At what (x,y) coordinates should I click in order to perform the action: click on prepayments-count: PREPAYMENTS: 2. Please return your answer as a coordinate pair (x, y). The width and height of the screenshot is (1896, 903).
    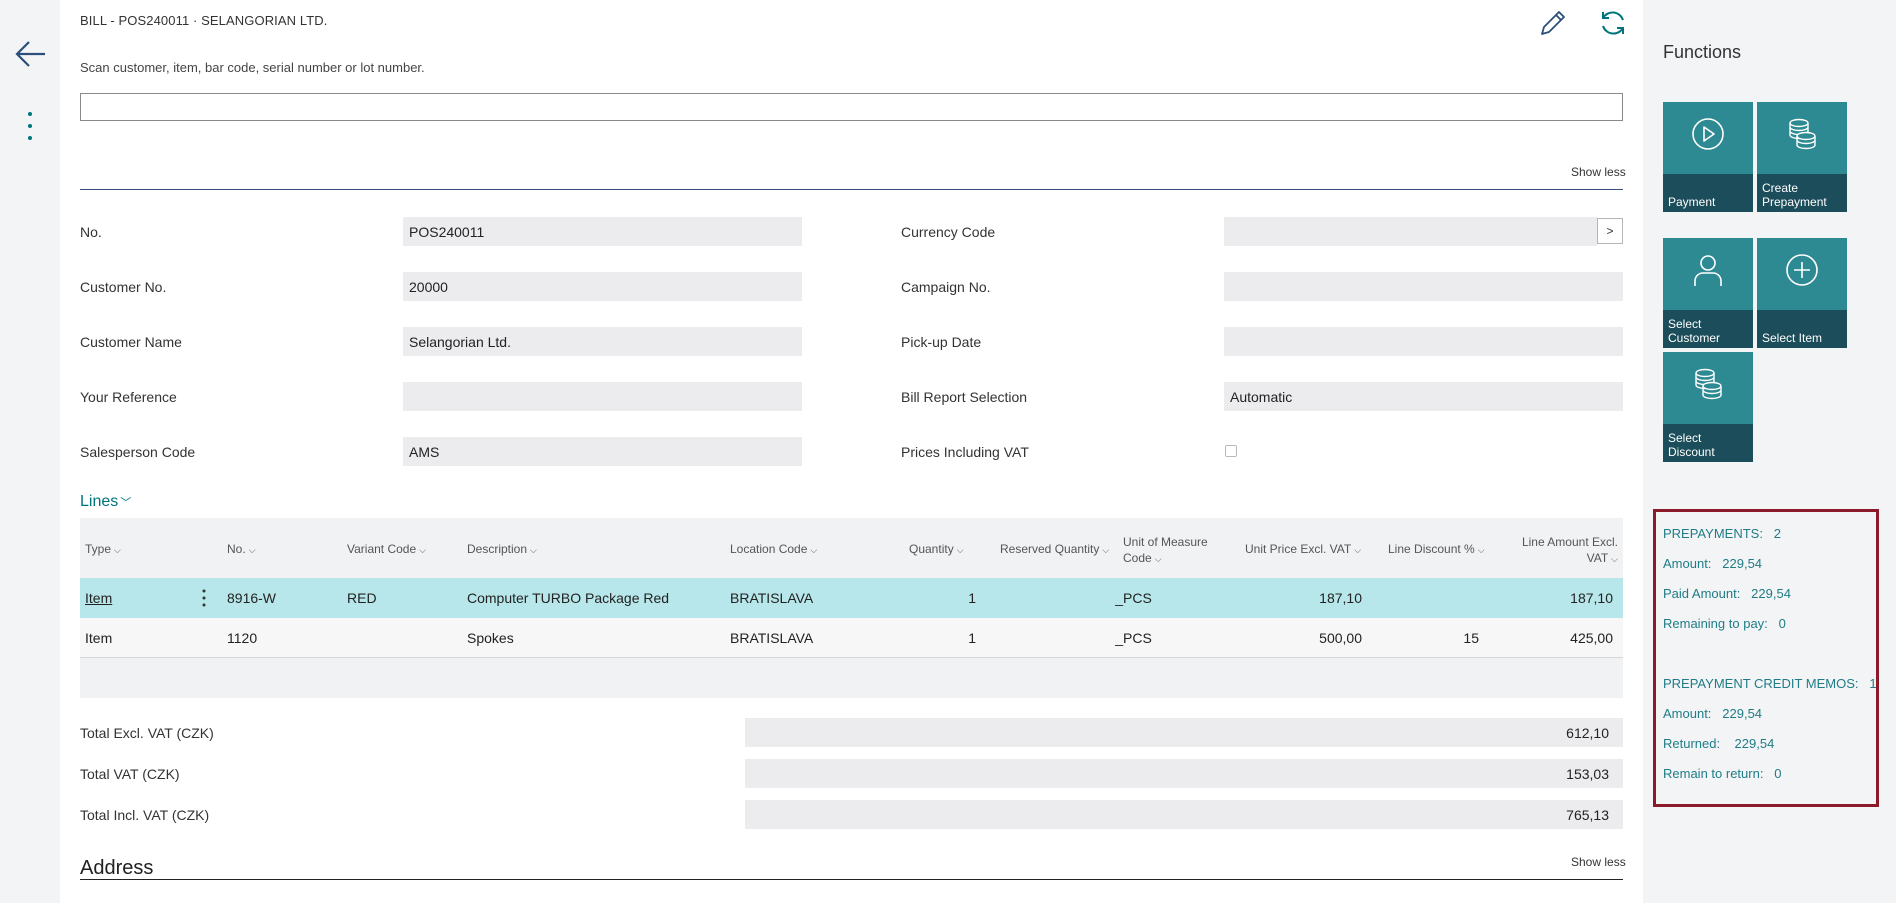
    Looking at the image, I should click on (1722, 533).